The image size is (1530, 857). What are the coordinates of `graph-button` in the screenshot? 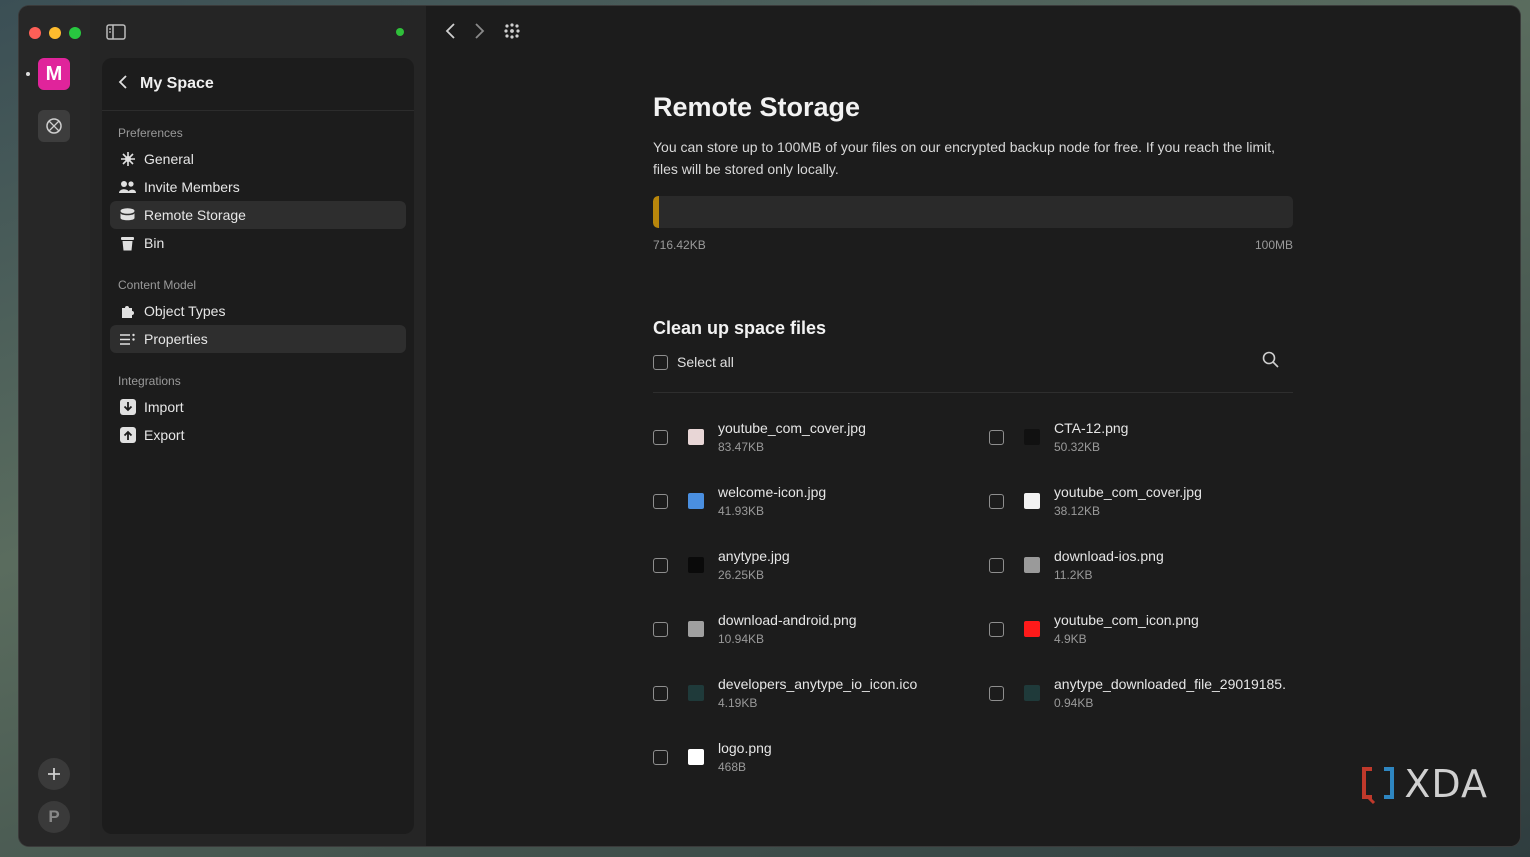 It's located at (512, 33).